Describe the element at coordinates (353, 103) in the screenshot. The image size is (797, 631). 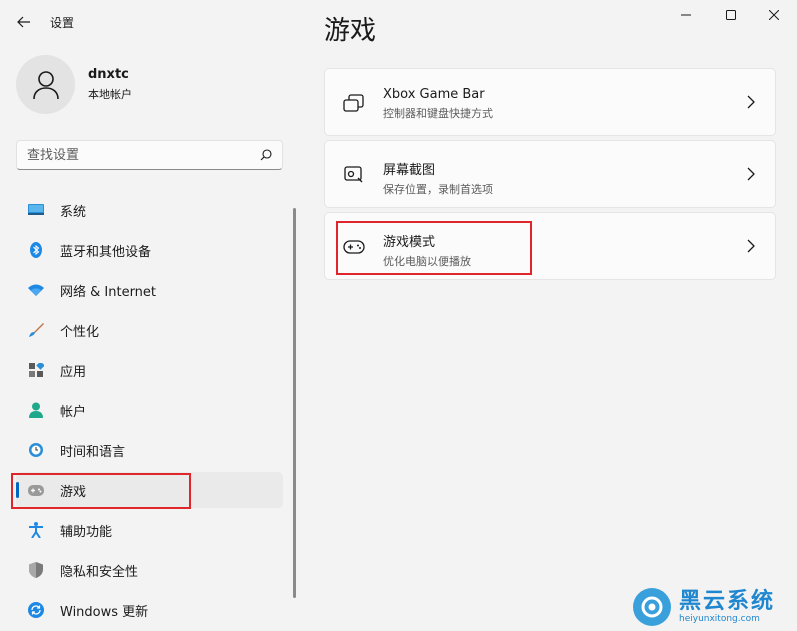
I see `game-bar-icon` at that location.